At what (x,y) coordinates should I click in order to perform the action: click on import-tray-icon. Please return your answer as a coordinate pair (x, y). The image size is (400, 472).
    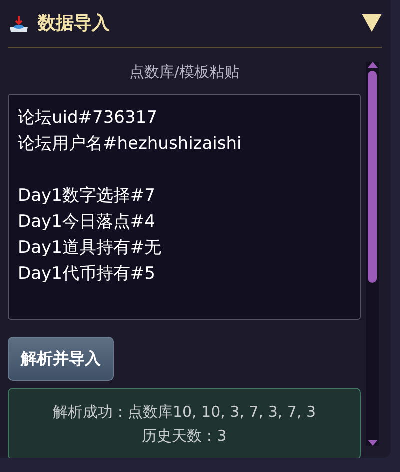
    Looking at the image, I should click on (19, 24).